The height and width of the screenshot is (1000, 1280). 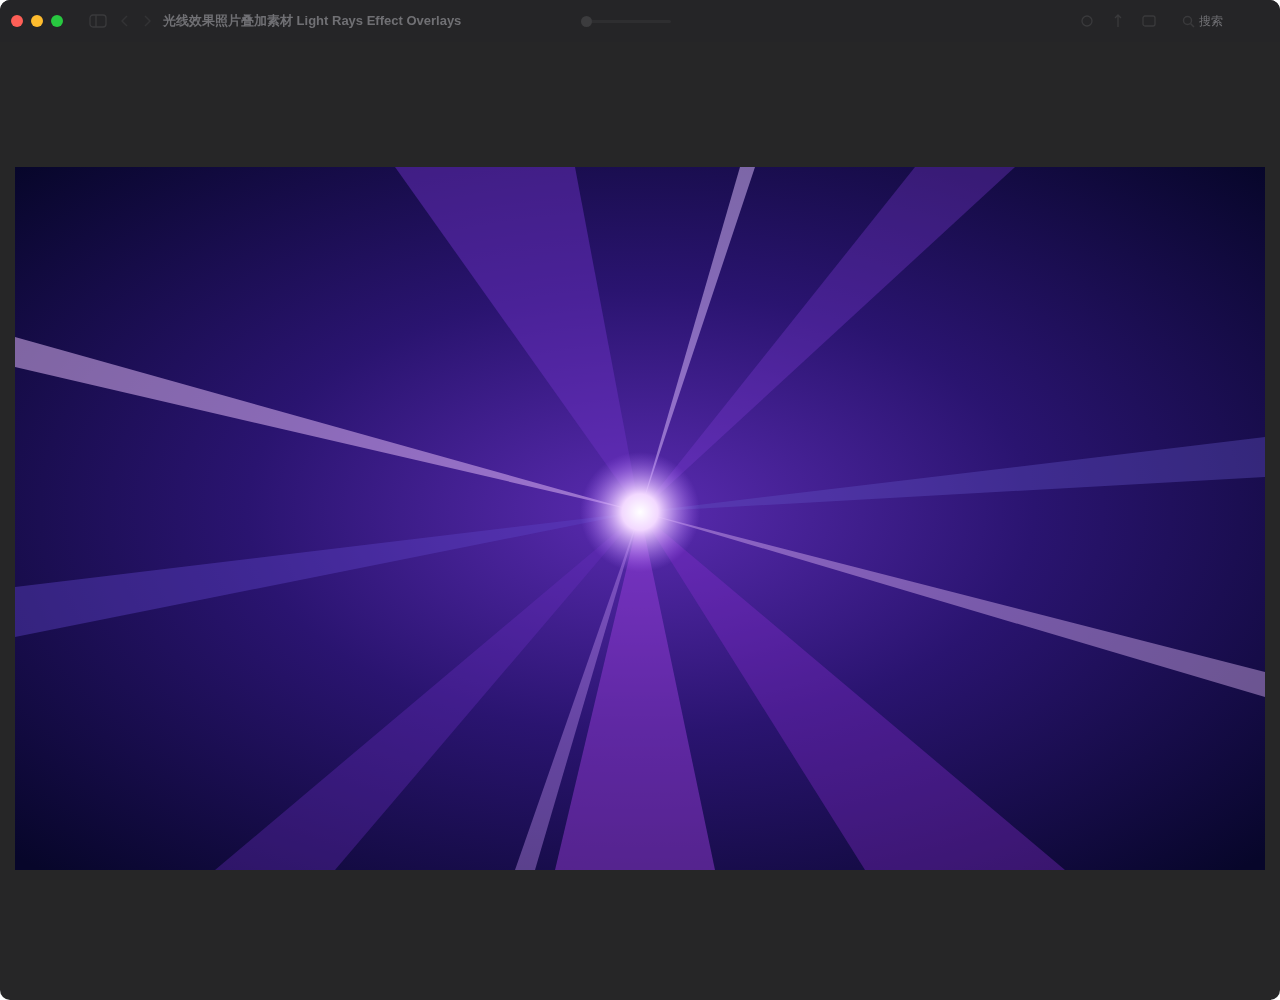 What do you see at coordinates (37, 21) in the screenshot?
I see `minimize-button` at bounding box center [37, 21].